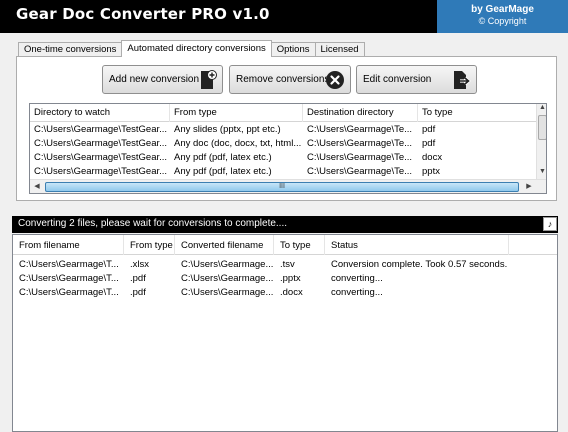 The width and height of the screenshot is (568, 432). I want to click on horizontal-scroll-thumb: III, so click(282, 187).